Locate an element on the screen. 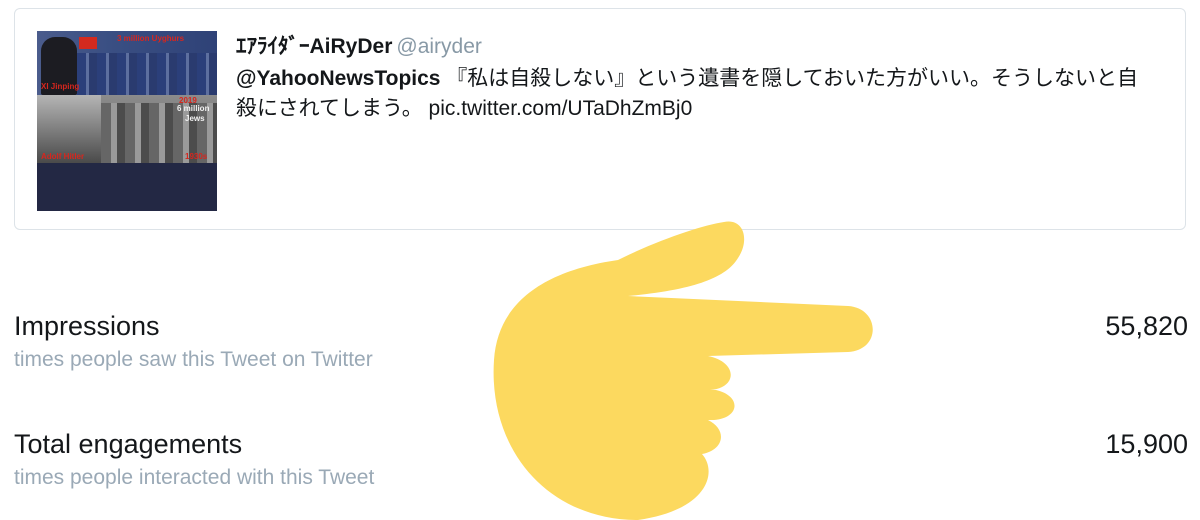 This screenshot has height=520, width=1200. thumbnail-caption: XI Jinping is located at coordinates (60, 86).